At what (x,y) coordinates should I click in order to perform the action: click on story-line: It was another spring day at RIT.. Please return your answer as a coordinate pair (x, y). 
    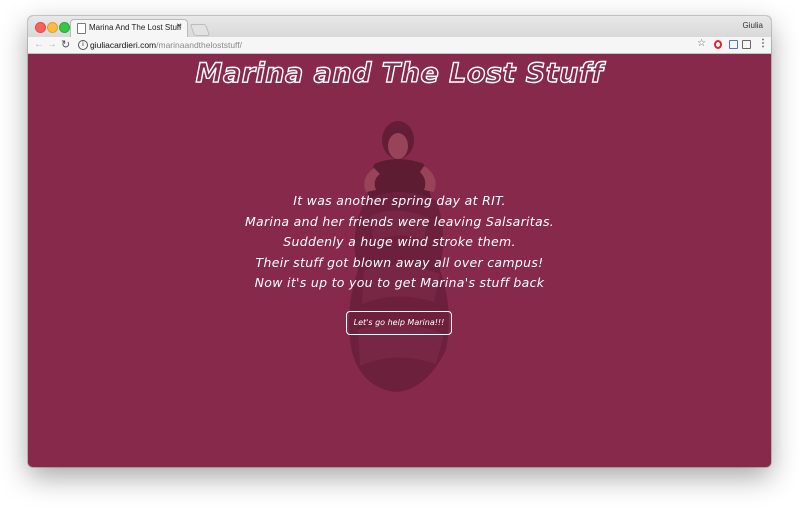
    Looking at the image, I should click on (399, 200).